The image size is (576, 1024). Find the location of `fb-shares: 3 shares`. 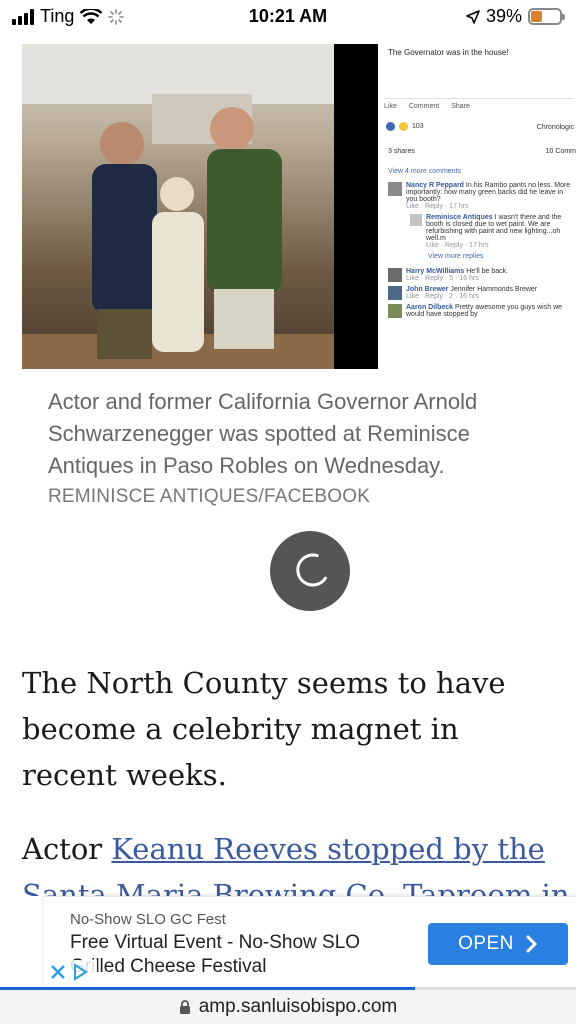

fb-shares: 3 shares is located at coordinates (401, 151).